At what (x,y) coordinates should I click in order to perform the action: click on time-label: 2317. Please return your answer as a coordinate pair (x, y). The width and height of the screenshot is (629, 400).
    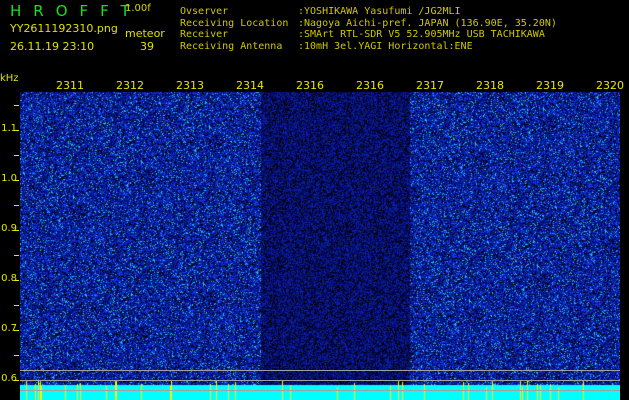
    Looking at the image, I should click on (430, 85).